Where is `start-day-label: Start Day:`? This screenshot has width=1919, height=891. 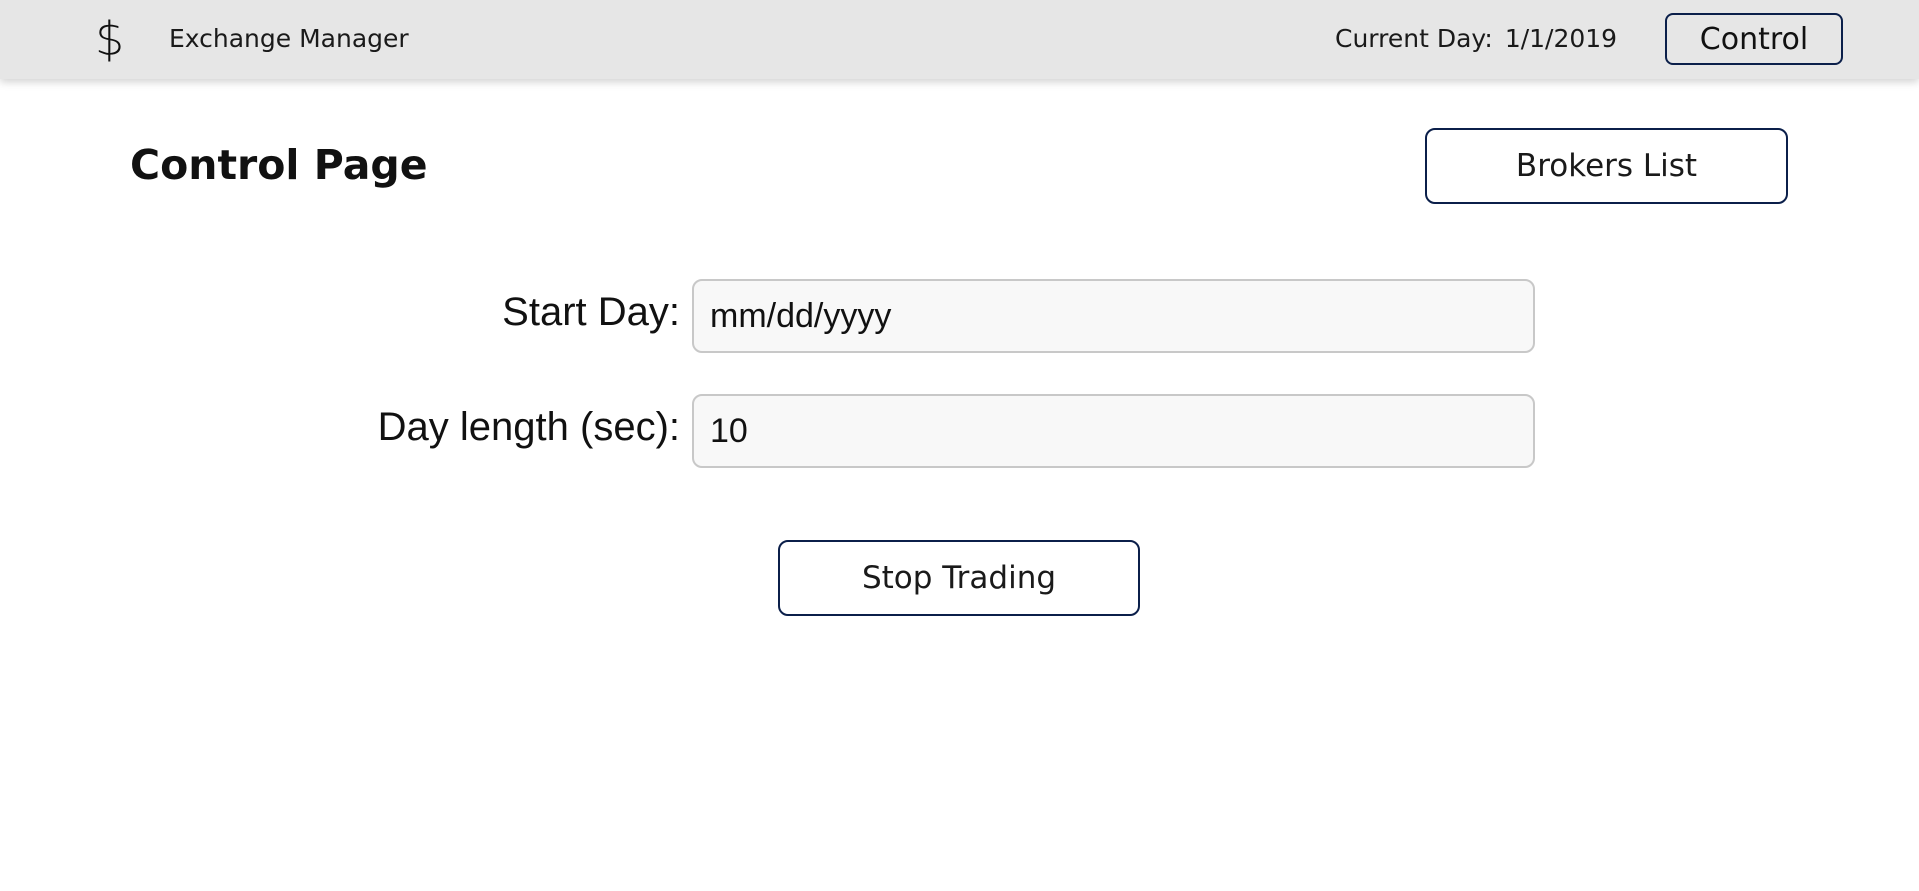 start-day-label: Start Day: is located at coordinates (591, 312).